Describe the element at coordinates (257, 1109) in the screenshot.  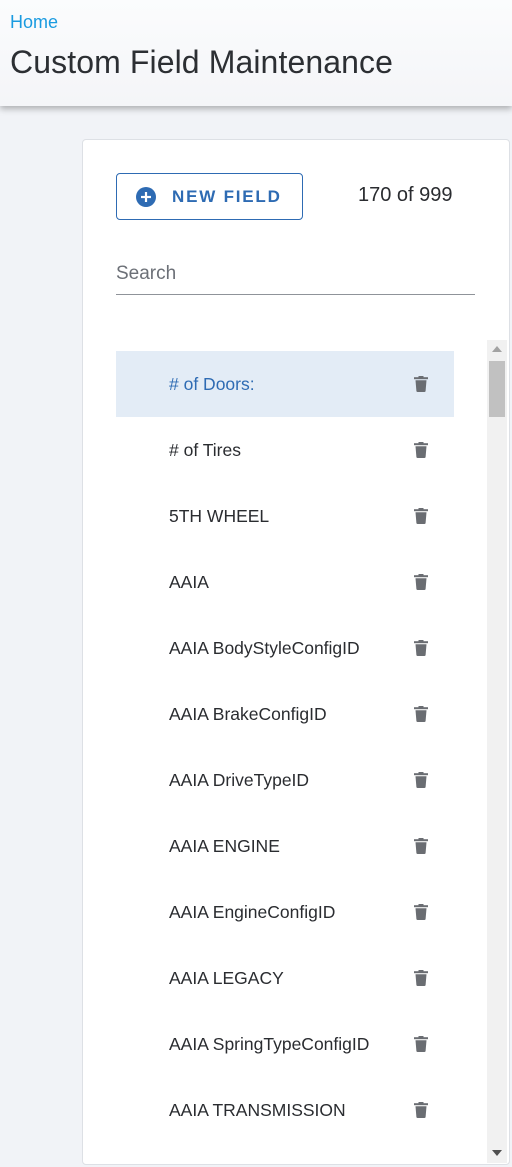
I see `field-label: AAIA TRANSMISSION` at that location.